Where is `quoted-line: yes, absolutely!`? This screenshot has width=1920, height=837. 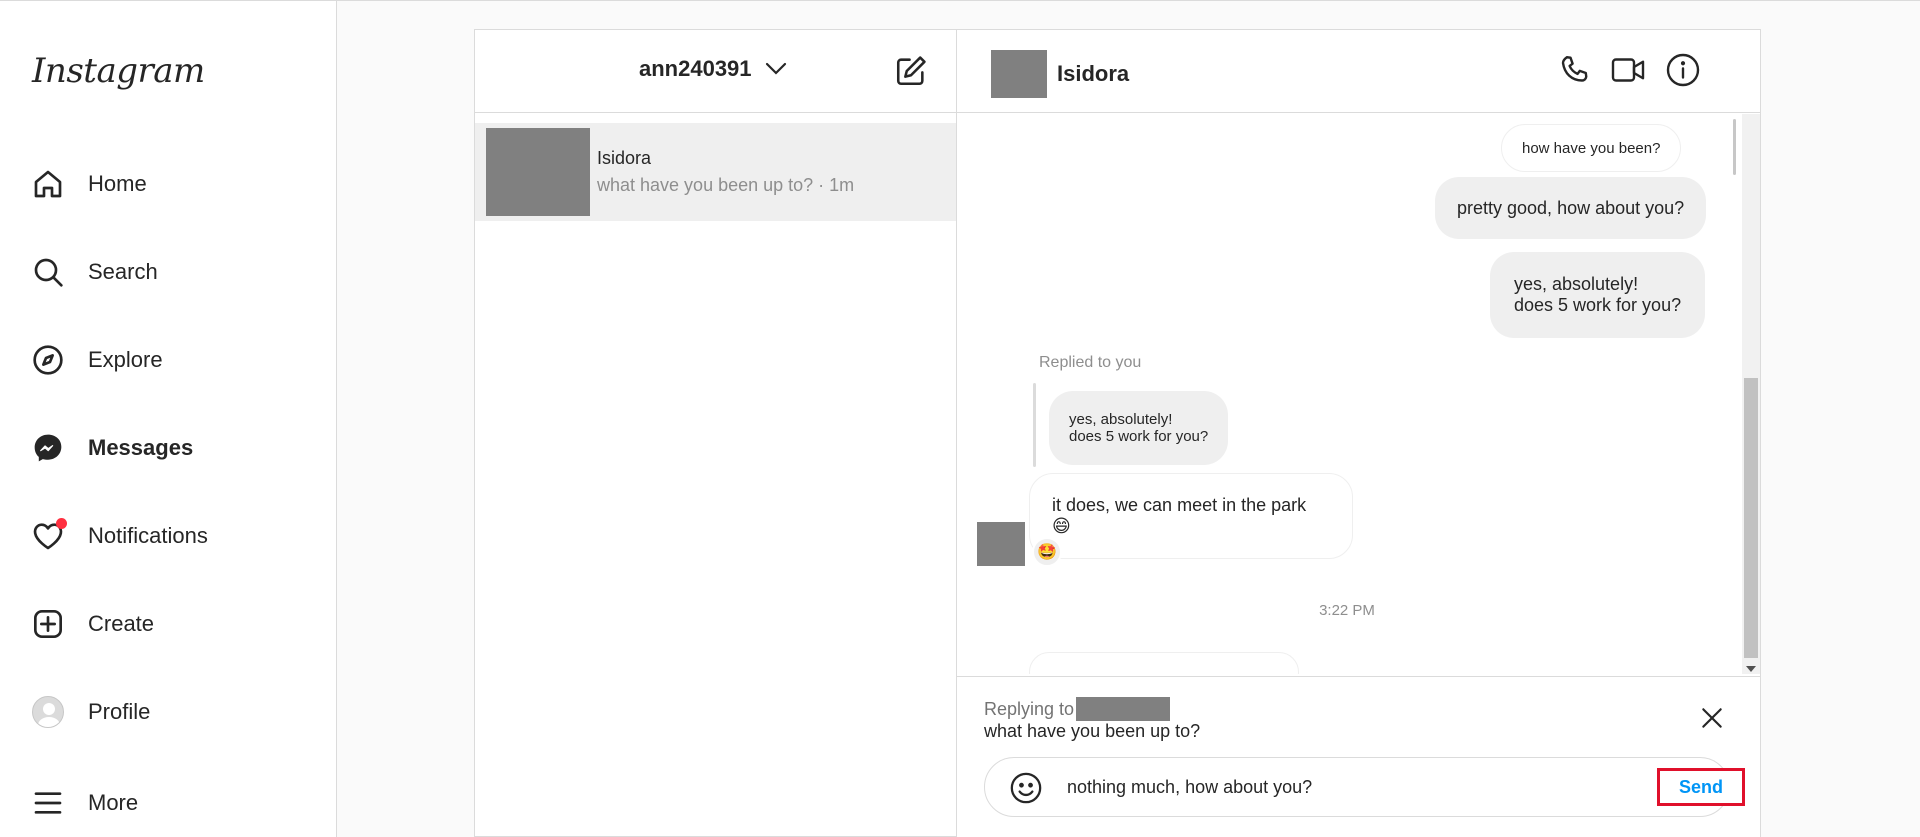
quoted-line: yes, absolutely! is located at coordinates (1121, 419).